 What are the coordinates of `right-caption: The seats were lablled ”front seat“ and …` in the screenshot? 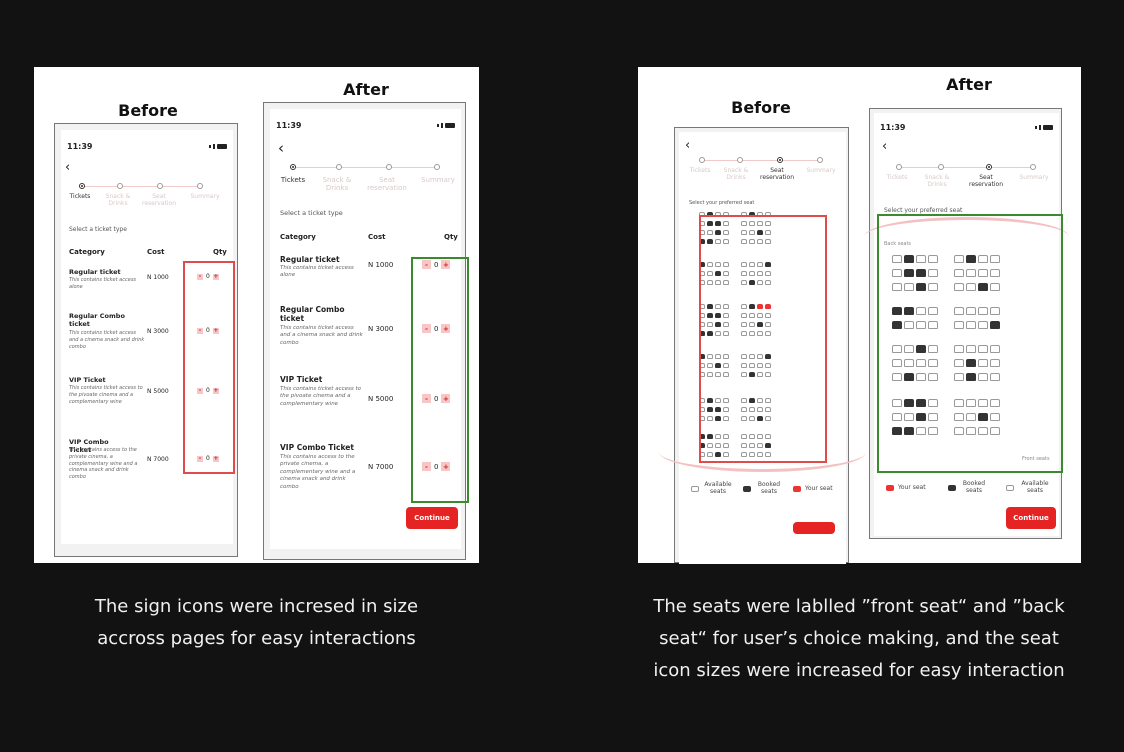 It's located at (859, 638).